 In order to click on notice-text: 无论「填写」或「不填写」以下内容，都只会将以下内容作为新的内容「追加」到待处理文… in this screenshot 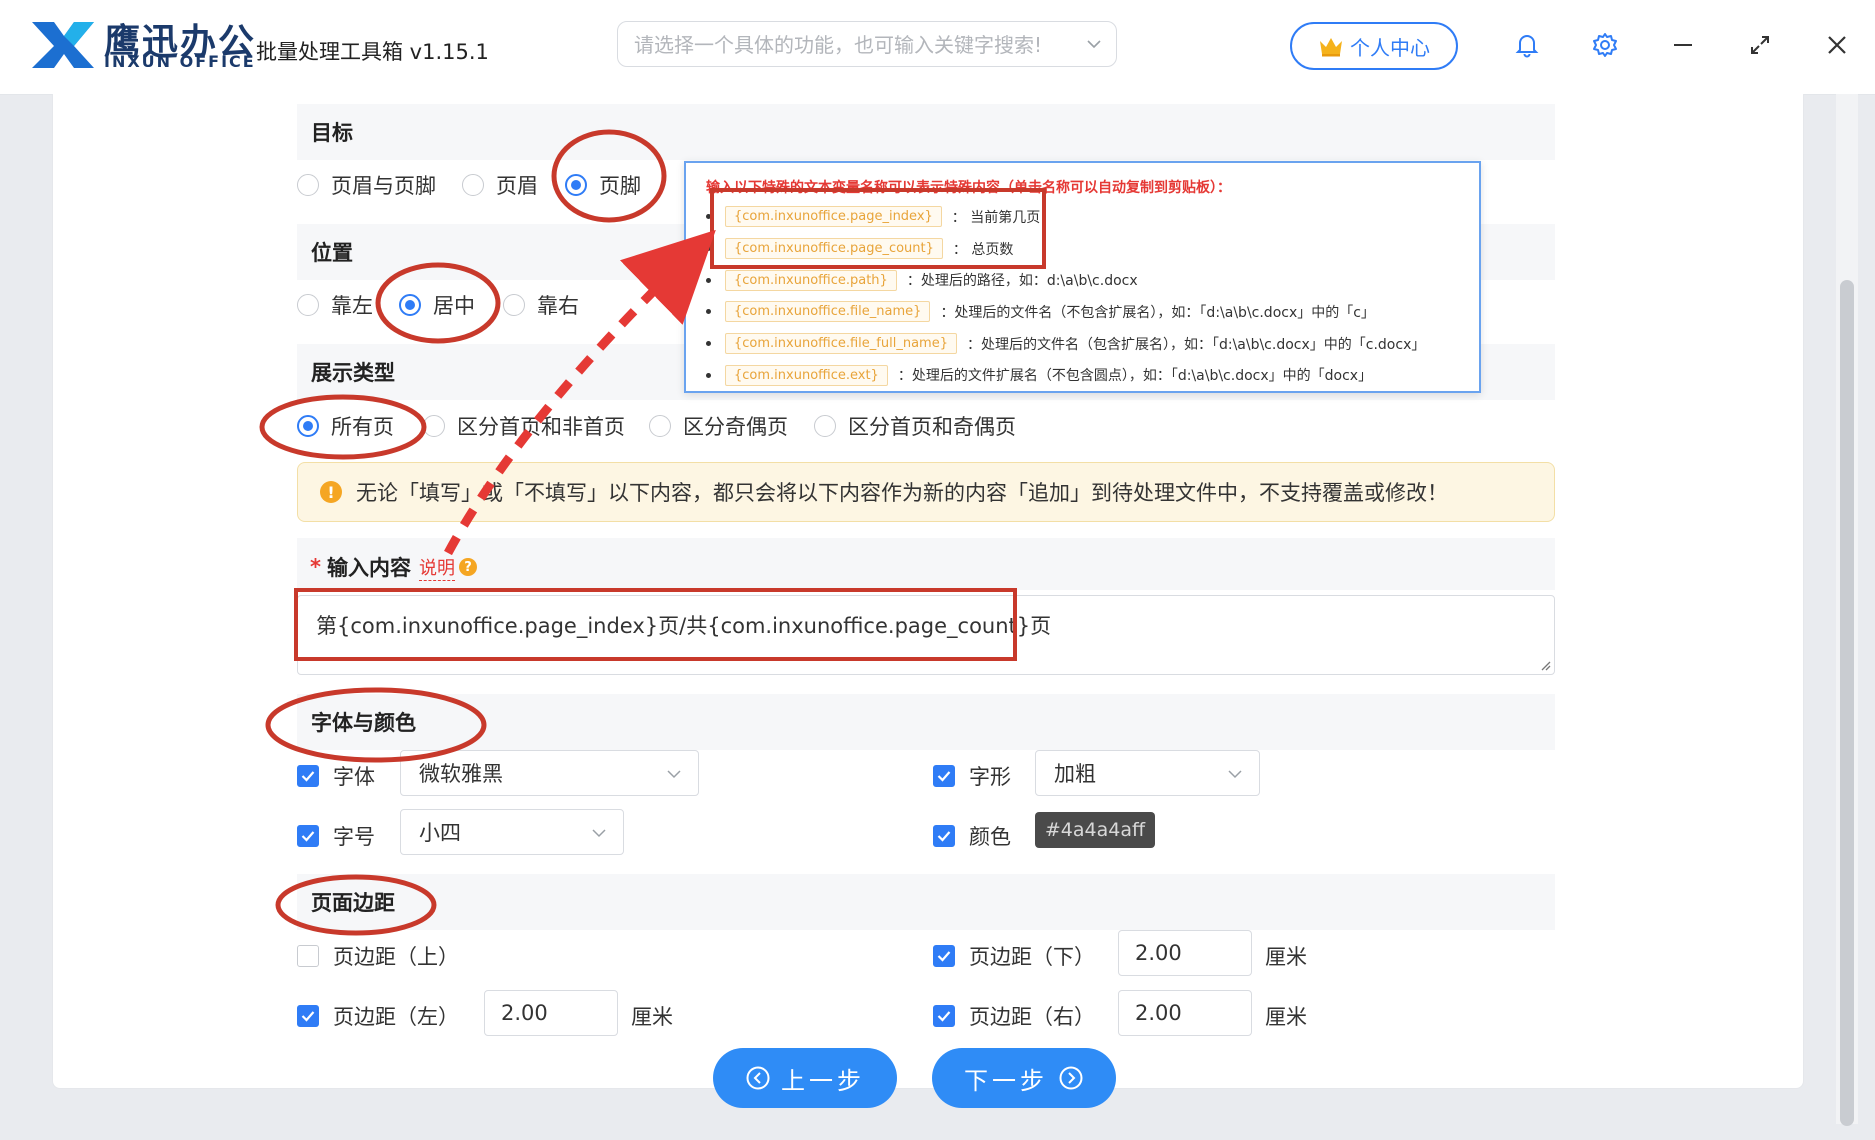, I will do `click(902, 493)`.